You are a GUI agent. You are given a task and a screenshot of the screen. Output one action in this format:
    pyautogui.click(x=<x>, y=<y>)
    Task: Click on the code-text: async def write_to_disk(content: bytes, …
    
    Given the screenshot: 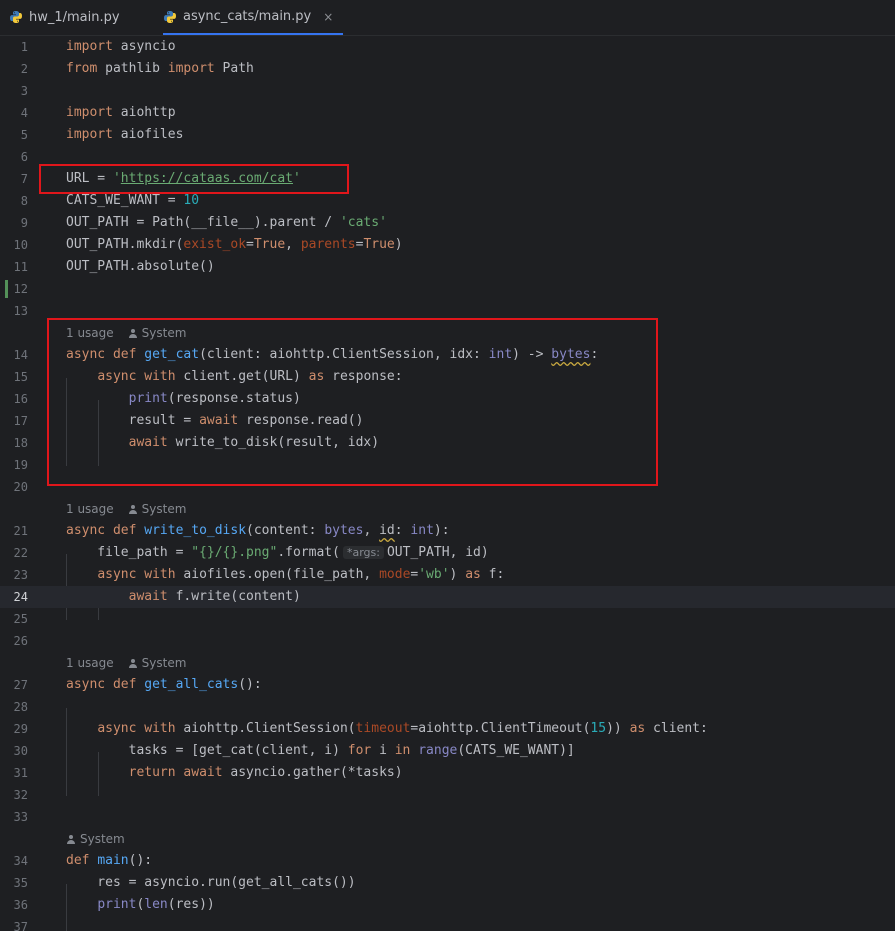 What is the action you would take?
    pyautogui.click(x=258, y=530)
    